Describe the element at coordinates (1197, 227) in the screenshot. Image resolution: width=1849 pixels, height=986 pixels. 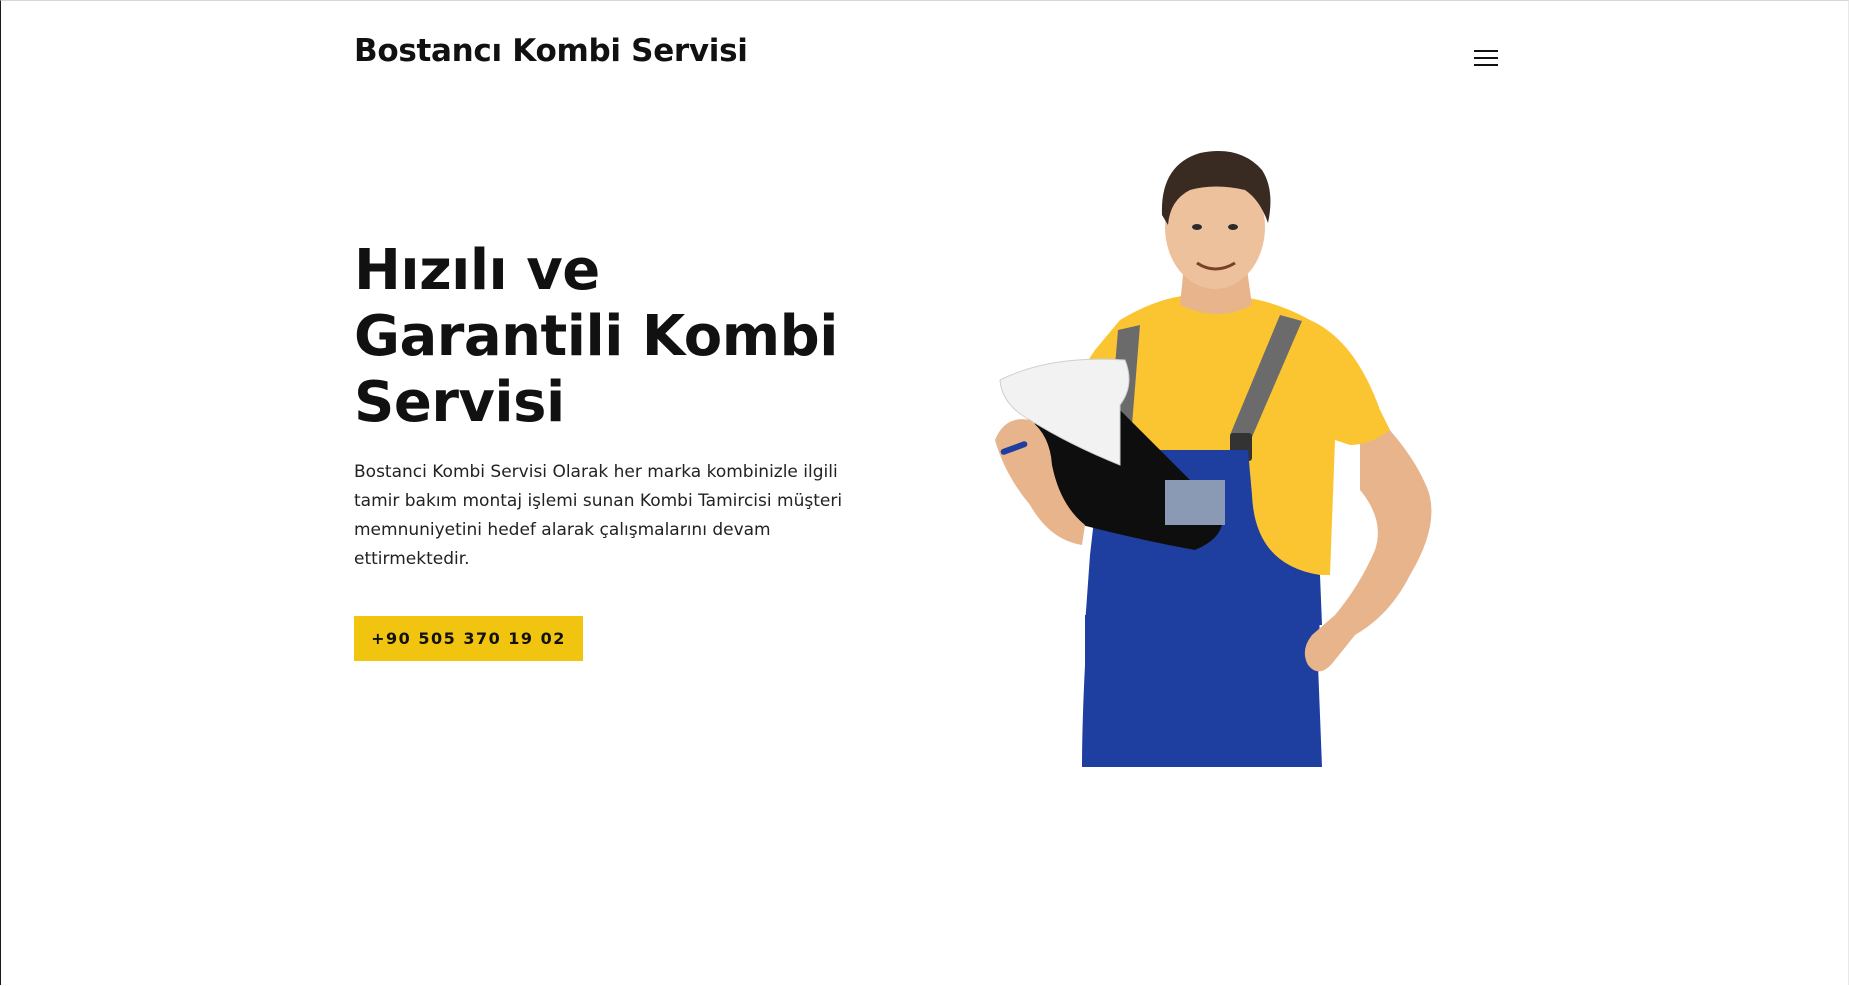
I see `eye-left` at that location.